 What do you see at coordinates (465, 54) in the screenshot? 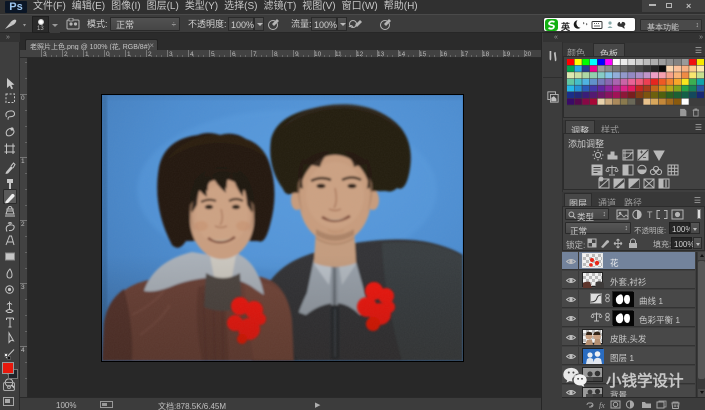
I see `svg-text: 17` at bounding box center [465, 54].